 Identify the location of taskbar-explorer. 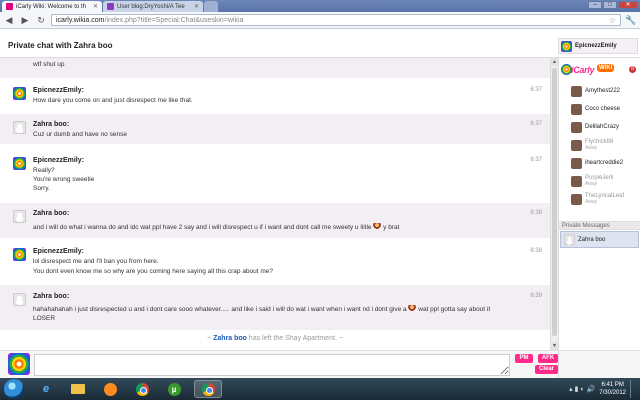
(78, 389).